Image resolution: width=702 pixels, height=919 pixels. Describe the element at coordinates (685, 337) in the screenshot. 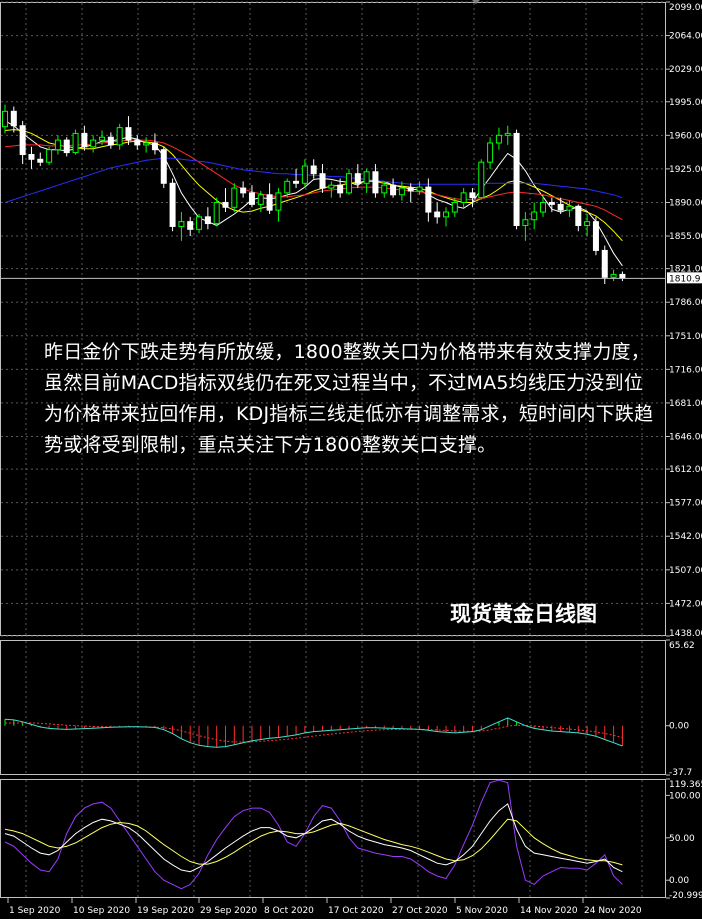

I see `y-tick-label-0-10: 1751.00` at that location.